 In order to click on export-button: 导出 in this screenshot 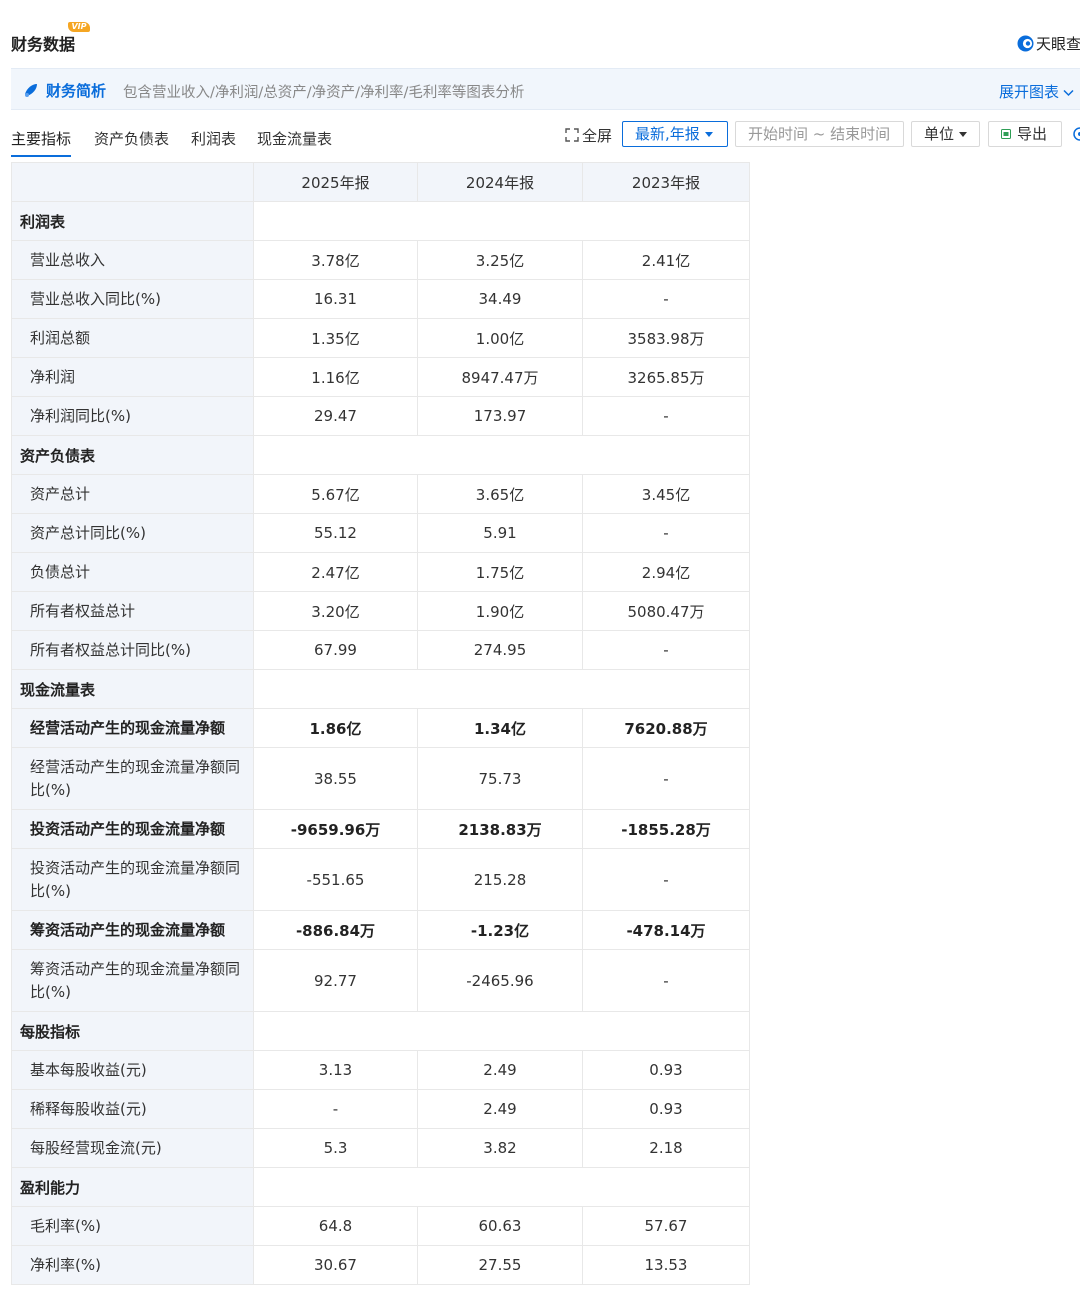, I will do `click(1025, 134)`.